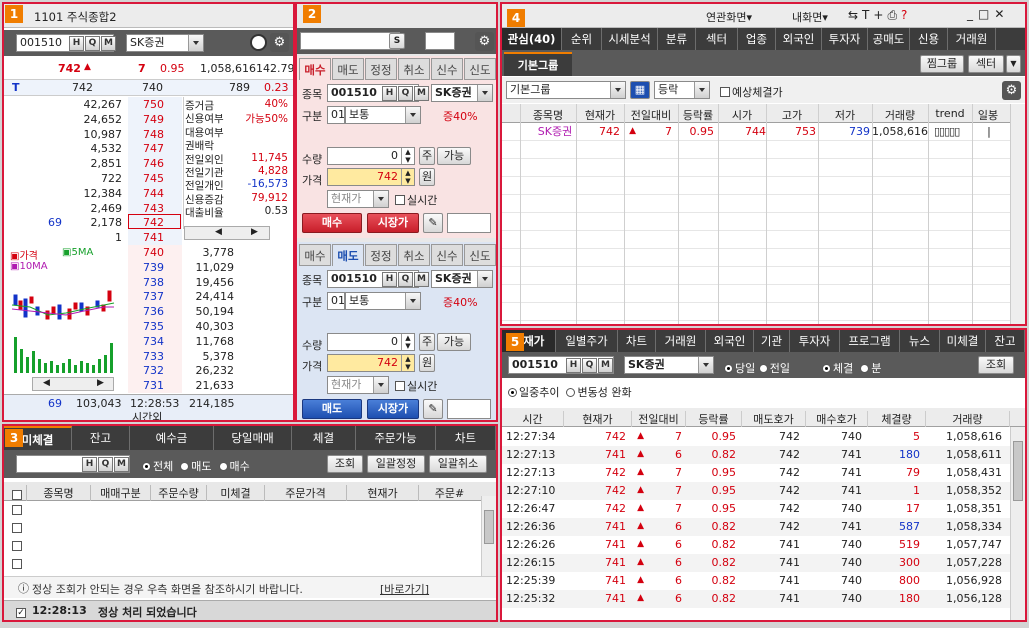 This screenshot has height=628, width=1029. What do you see at coordinates (146, 178) in the screenshot?
I see `ask-price: 745` at bounding box center [146, 178].